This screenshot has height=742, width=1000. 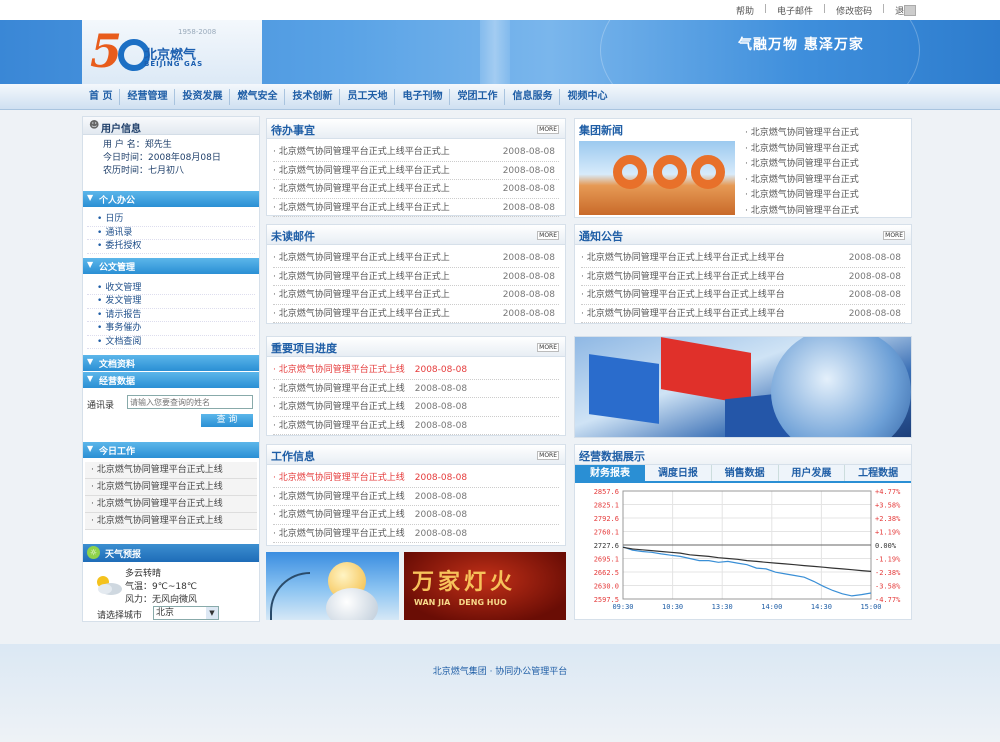 What do you see at coordinates (171, 233) in the screenshot?
I see `menu-contacts: 通讯录` at bounding box center [171, 233].